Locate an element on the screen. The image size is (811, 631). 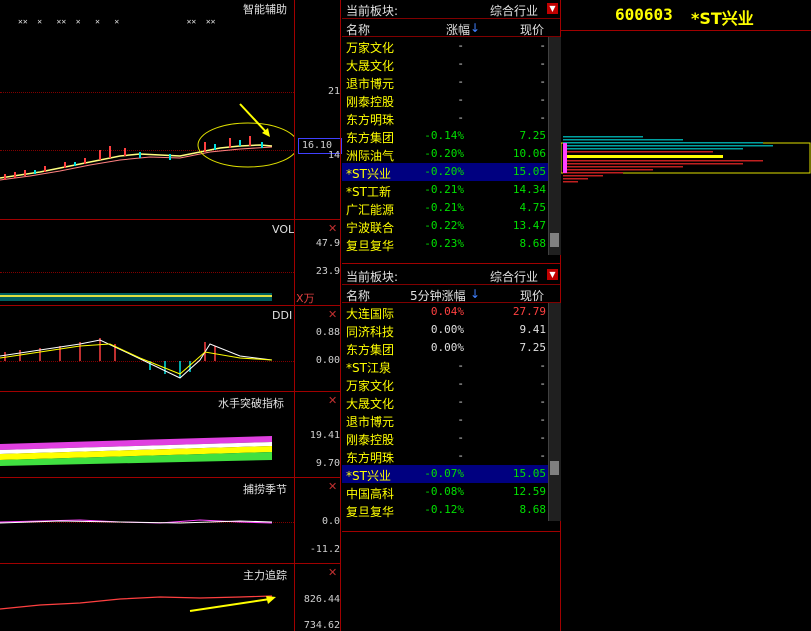
list-row: 广汇能源 -0.21% 4.75 is located at coordinates (445, 208).